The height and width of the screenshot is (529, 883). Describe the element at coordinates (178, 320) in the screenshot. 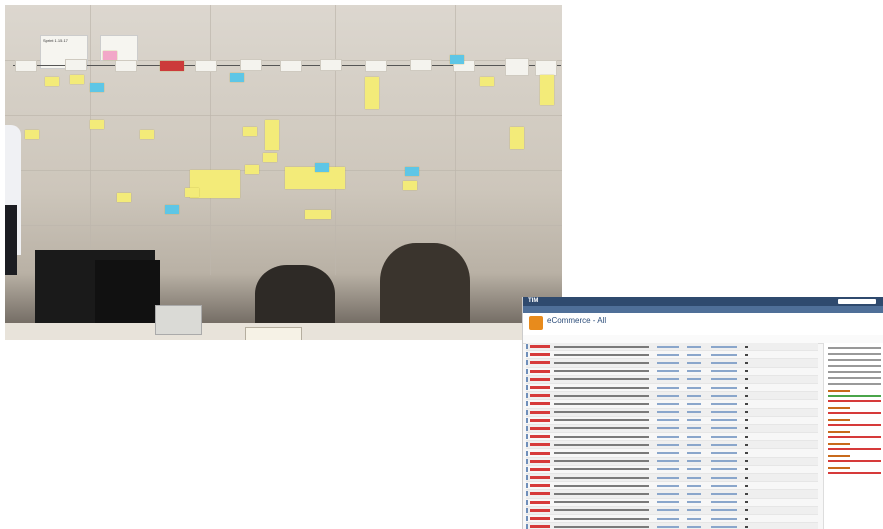

I see `laptop` at that location.